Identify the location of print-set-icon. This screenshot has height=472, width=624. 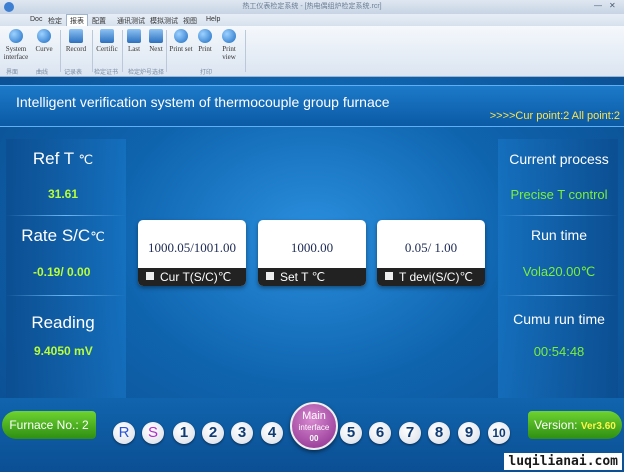
(181, 36).